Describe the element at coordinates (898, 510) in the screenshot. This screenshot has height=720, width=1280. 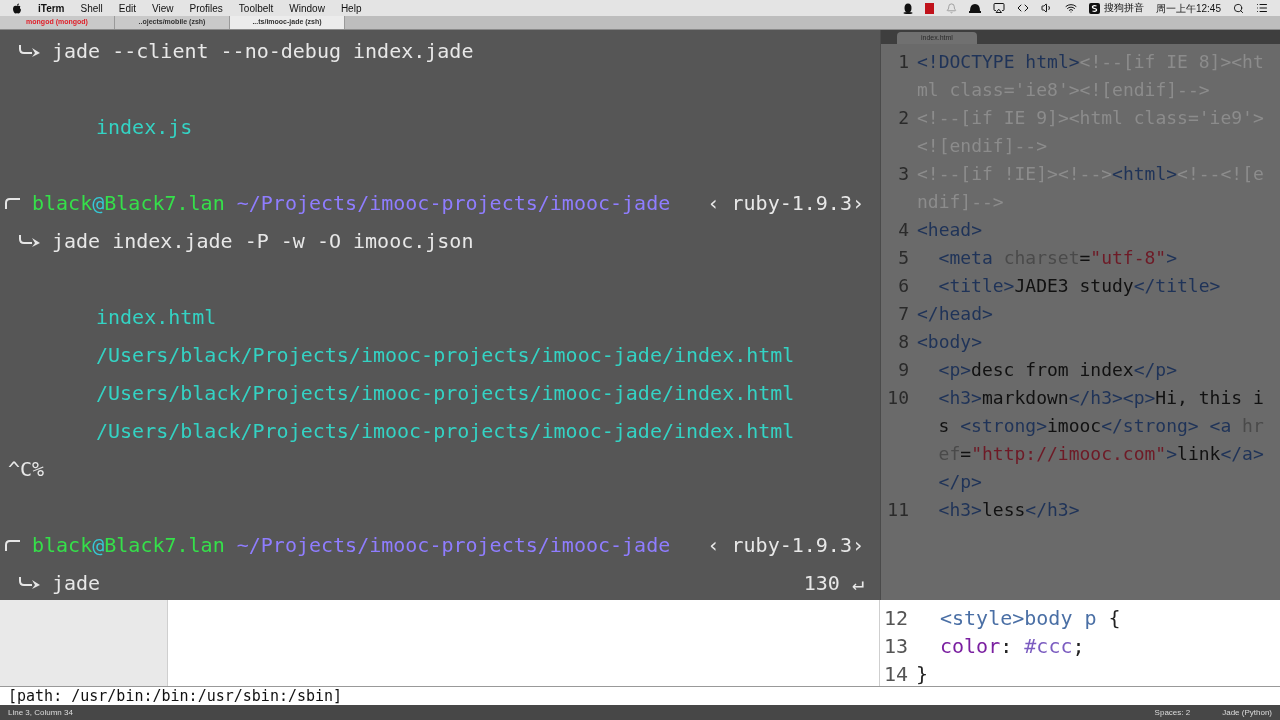
I see `line-number: 11` at that location.